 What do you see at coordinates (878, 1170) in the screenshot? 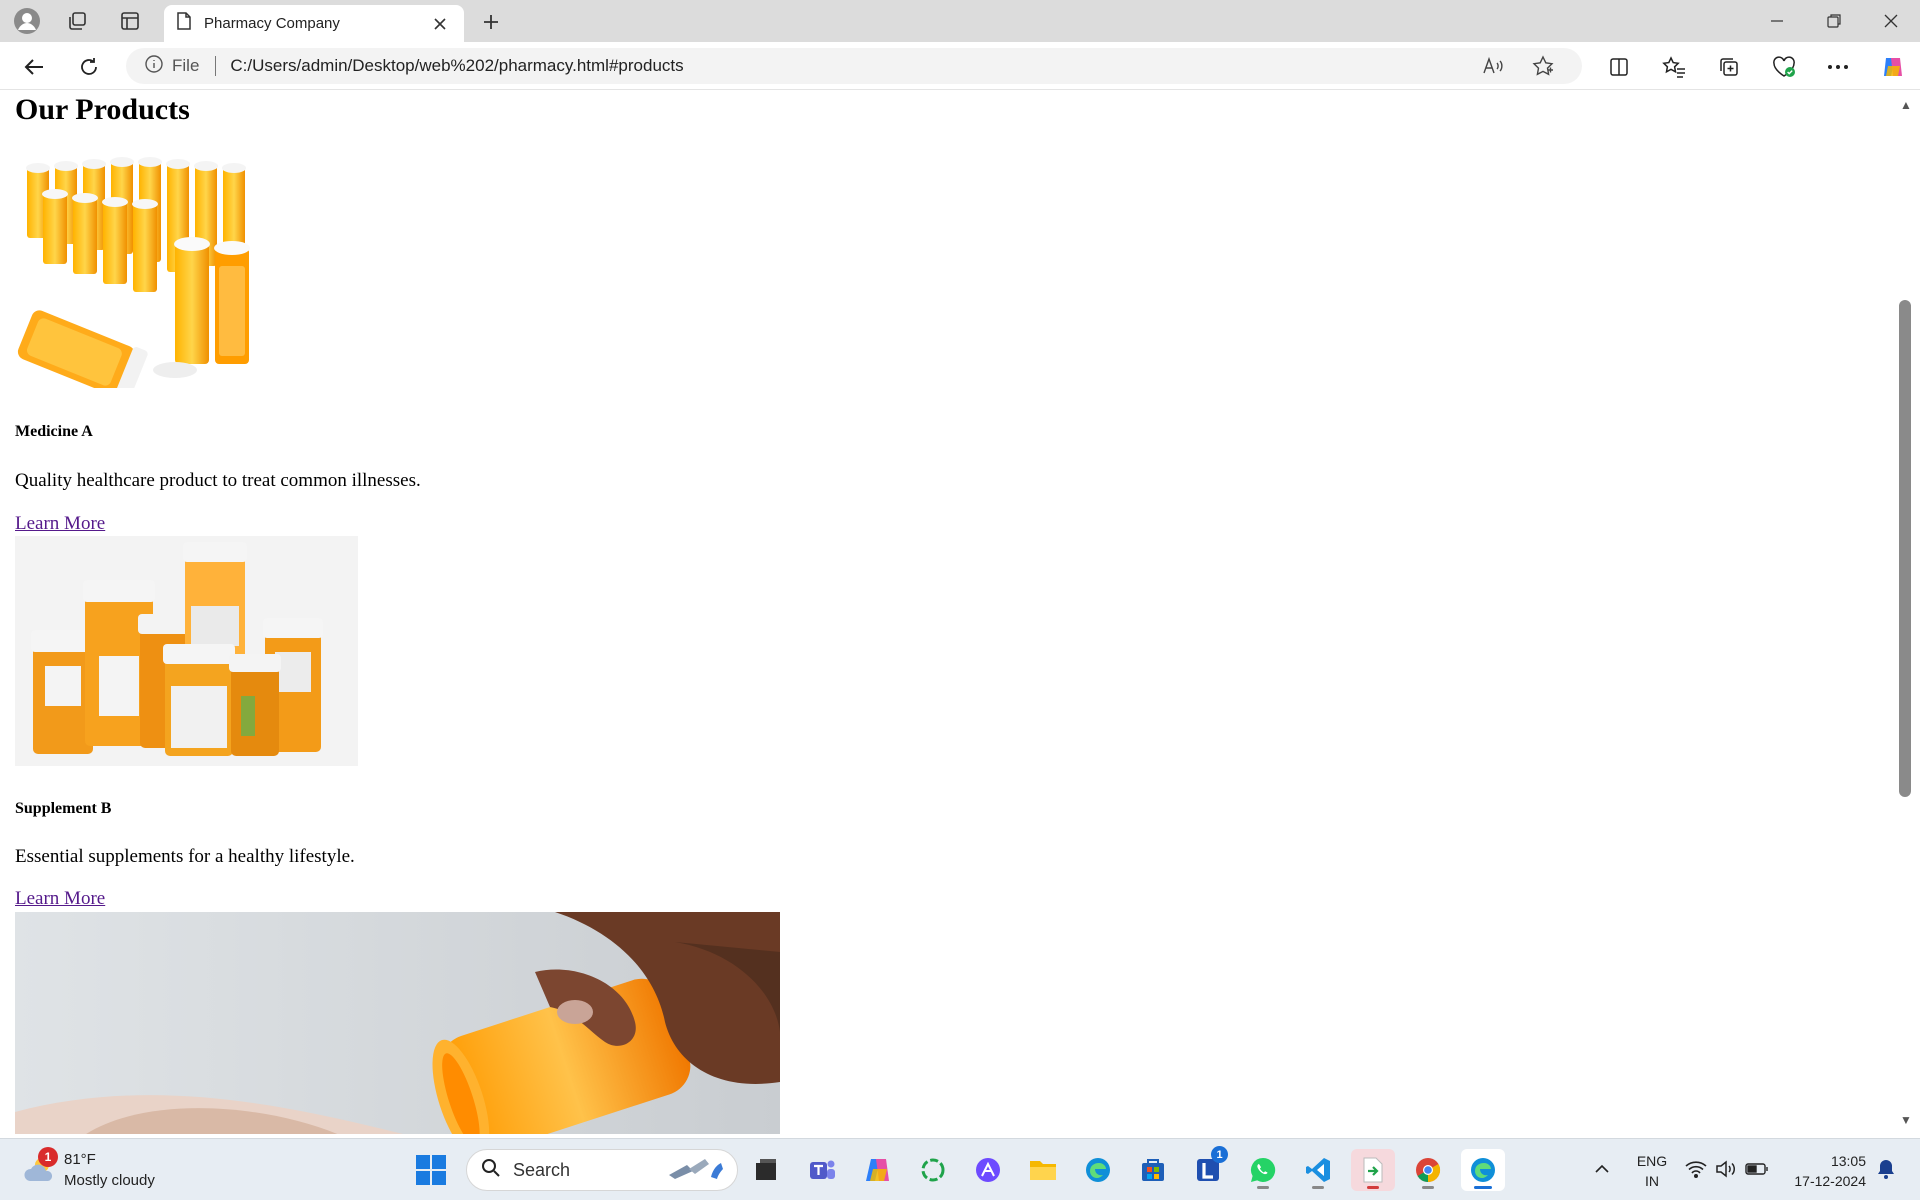
I see `copilot-app-icon` at bounding box center [878, 1170].